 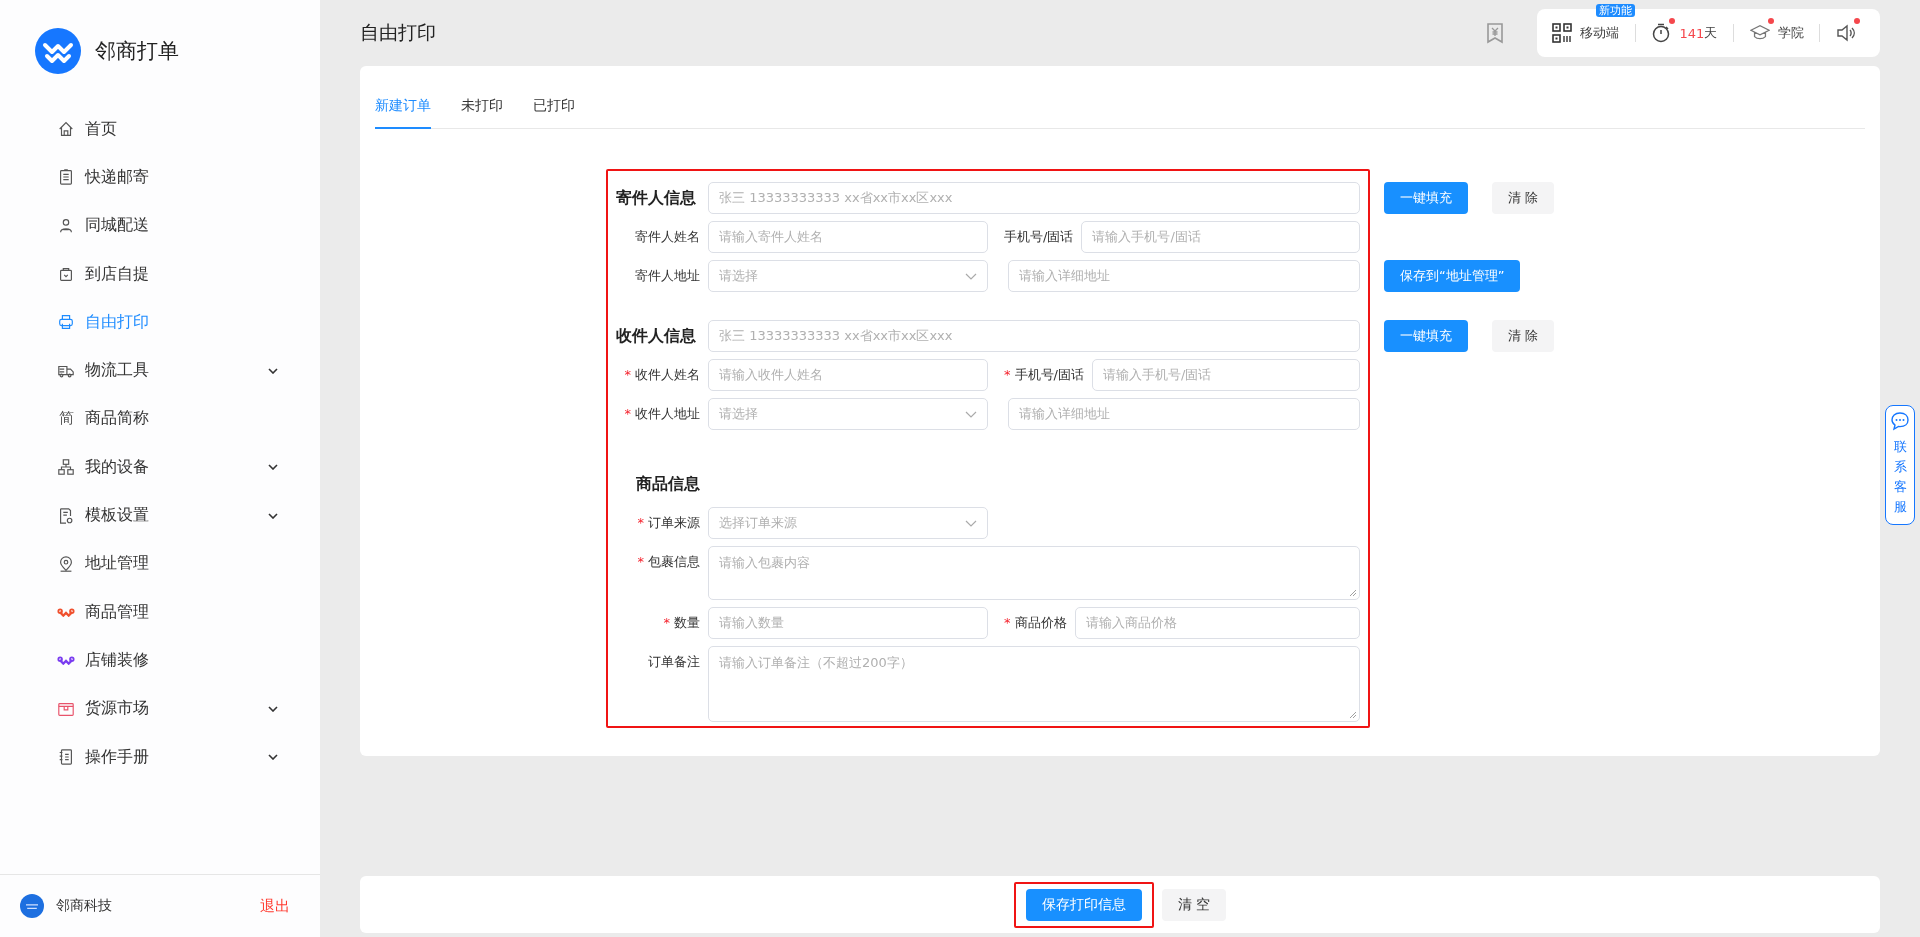 I want to click on sidebar-item: 同城配送, so click(x=160, y=225).